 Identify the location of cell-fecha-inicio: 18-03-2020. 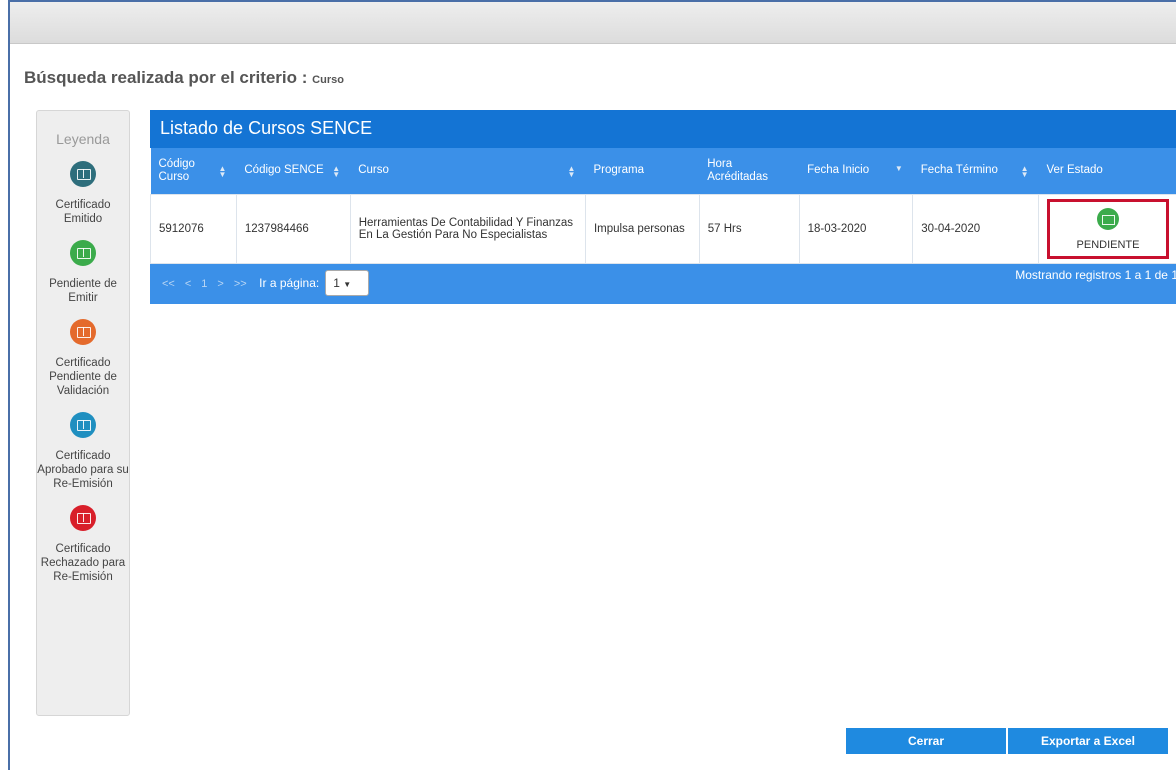
(856, 228).